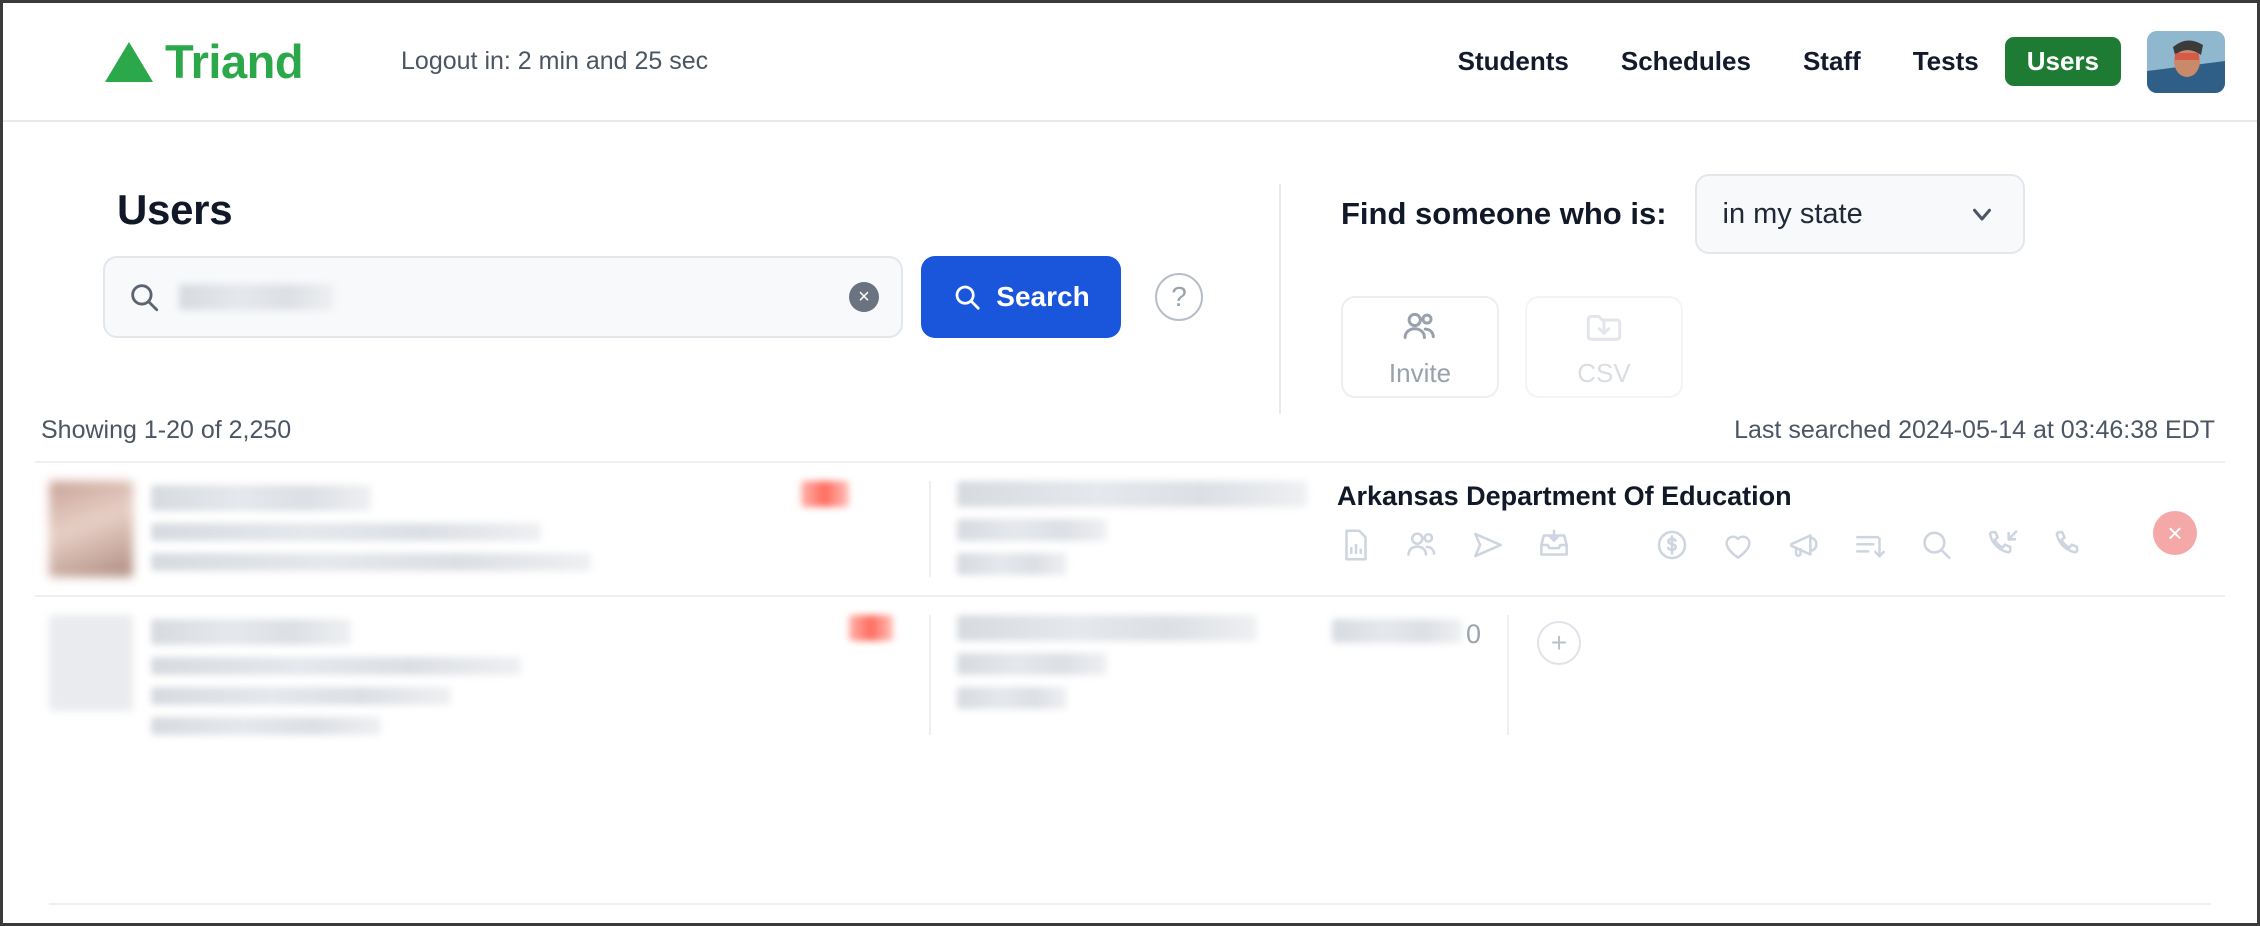  I want to click on row-actions: +, so click(1867, 675).